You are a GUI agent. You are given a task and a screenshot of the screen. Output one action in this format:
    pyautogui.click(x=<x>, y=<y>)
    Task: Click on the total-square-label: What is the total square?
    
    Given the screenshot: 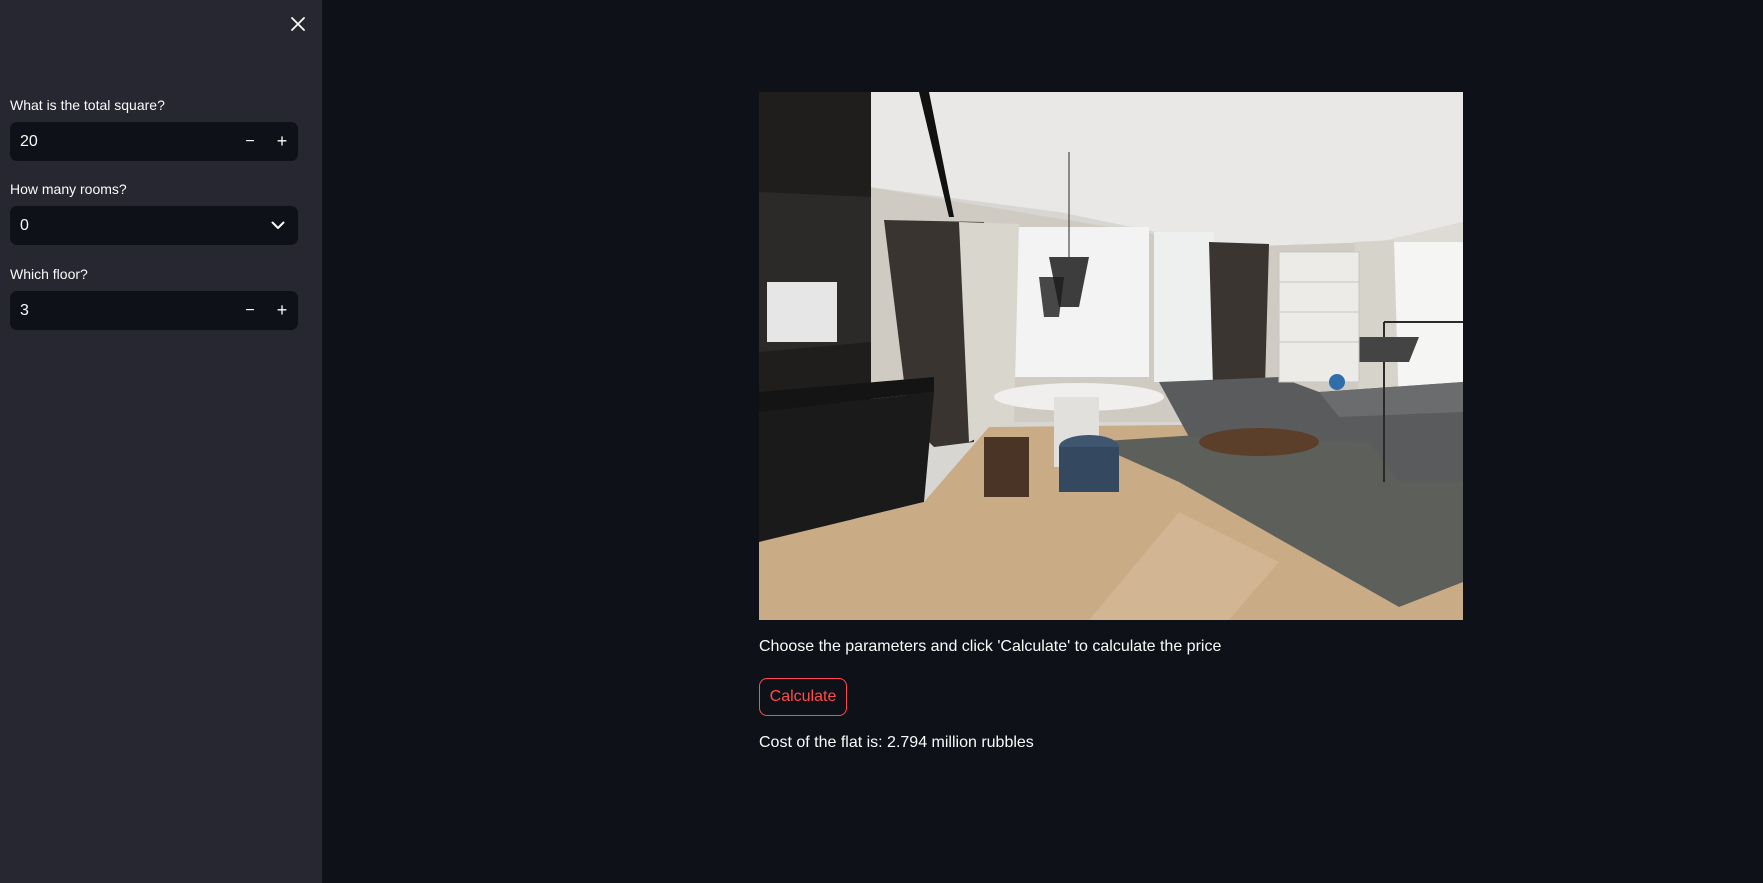 What is the action you would take?
    pyautogui.click(x=87, y=105)
    